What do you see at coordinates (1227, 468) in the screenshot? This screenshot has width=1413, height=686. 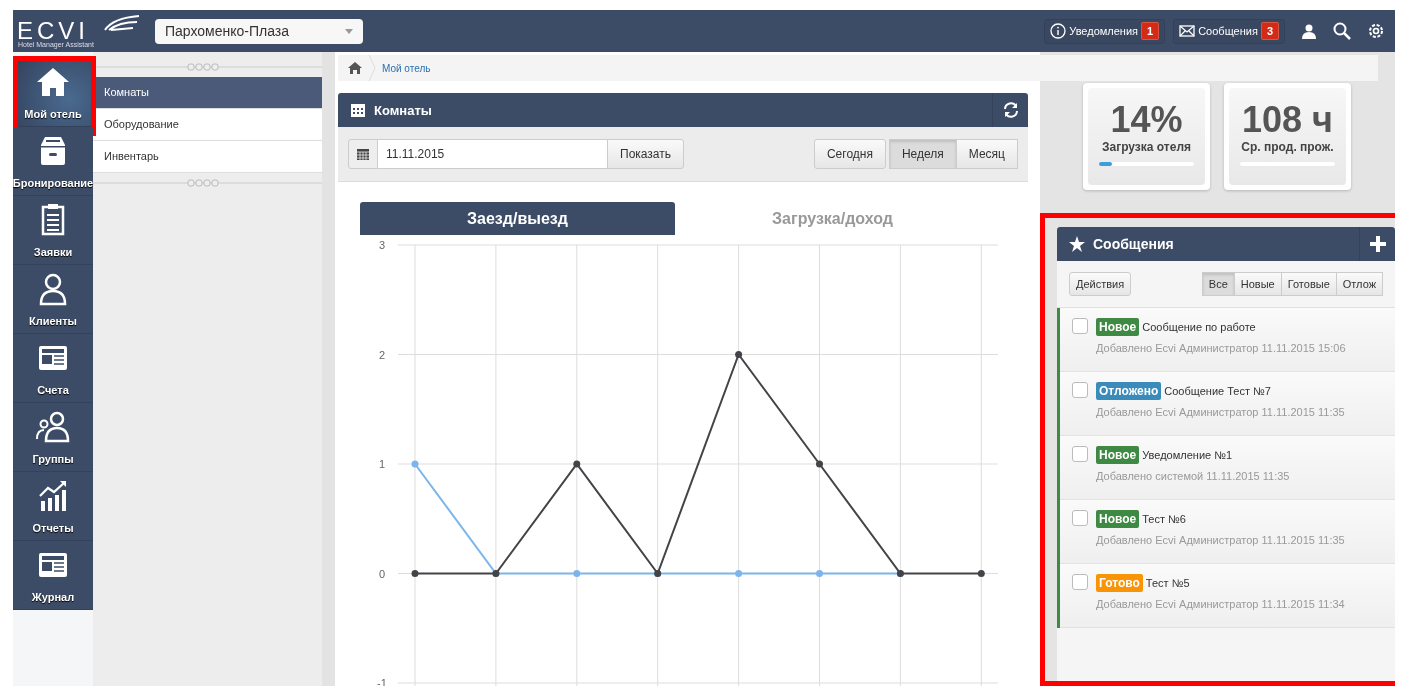 I see `message-item: Новое Уведомление №1 Добавлено системой 11.11.2015 11:35` at bounding box center [1227, 468].